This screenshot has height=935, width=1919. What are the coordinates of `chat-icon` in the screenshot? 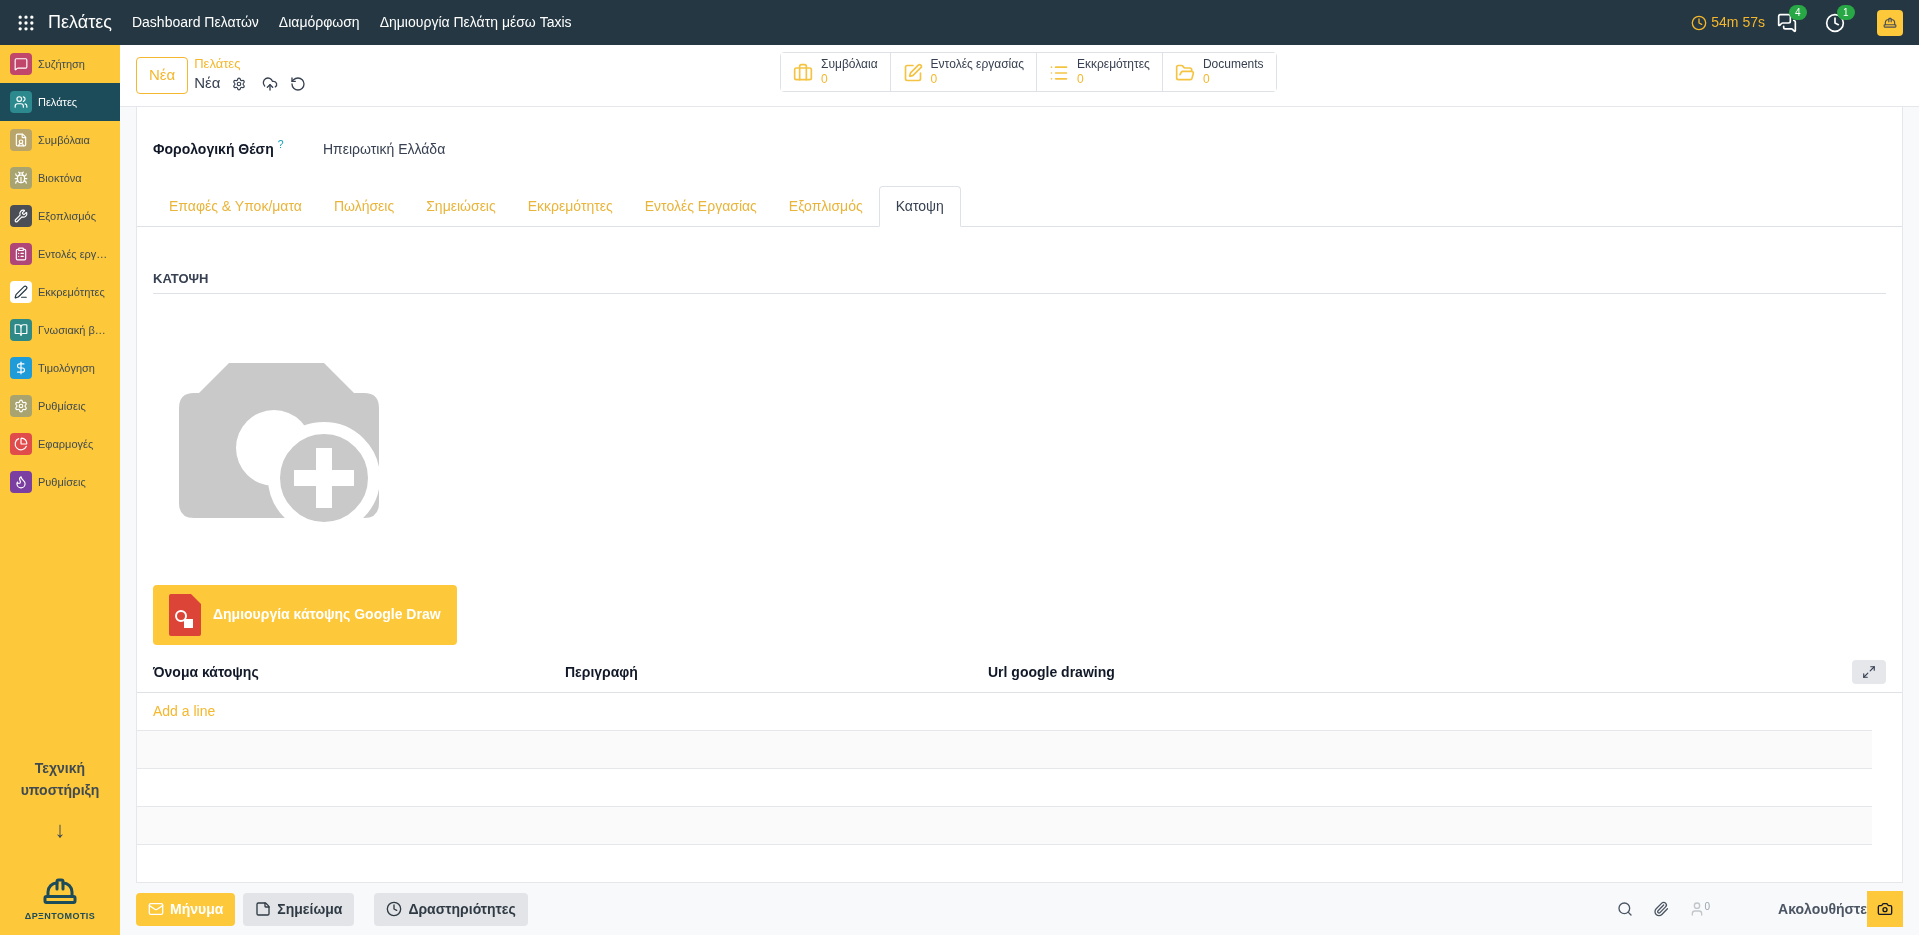 It's located at (1787, 22).